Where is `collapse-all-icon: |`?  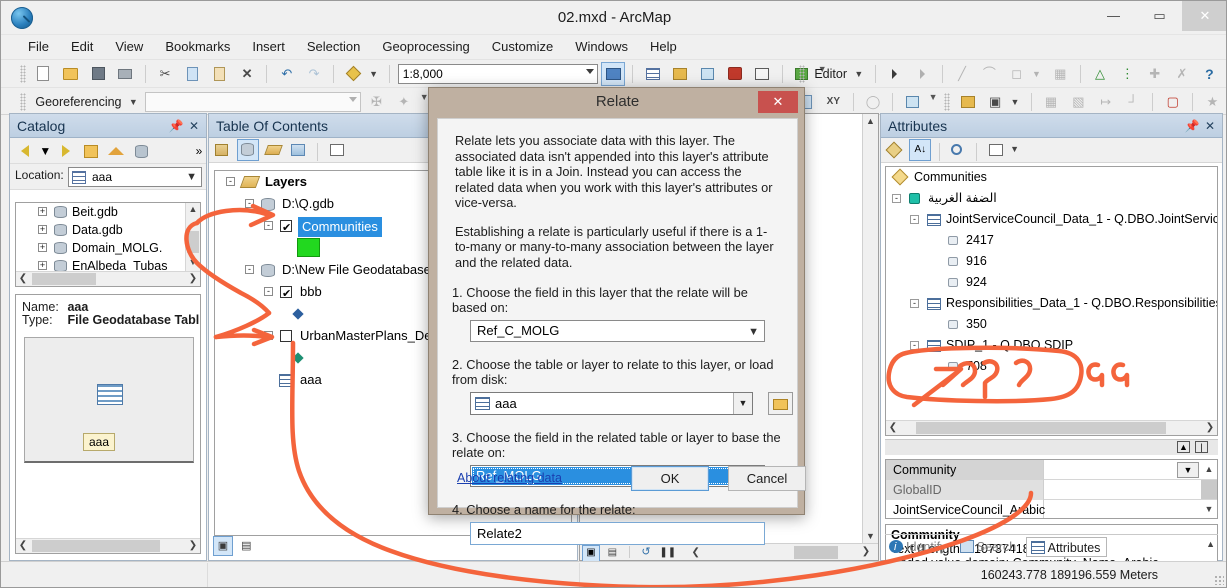
collapse-all-icon: | is located at coordinates (1201, 447).